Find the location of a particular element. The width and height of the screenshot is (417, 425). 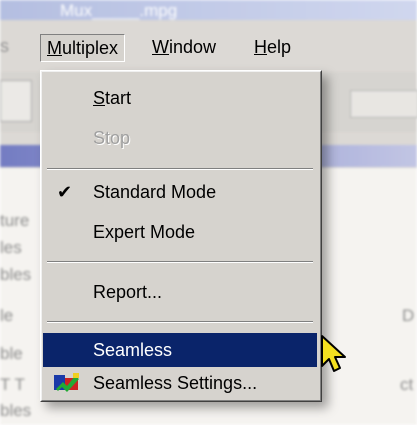

menu-item-label: Seamless is located at coordinates (133, 350).